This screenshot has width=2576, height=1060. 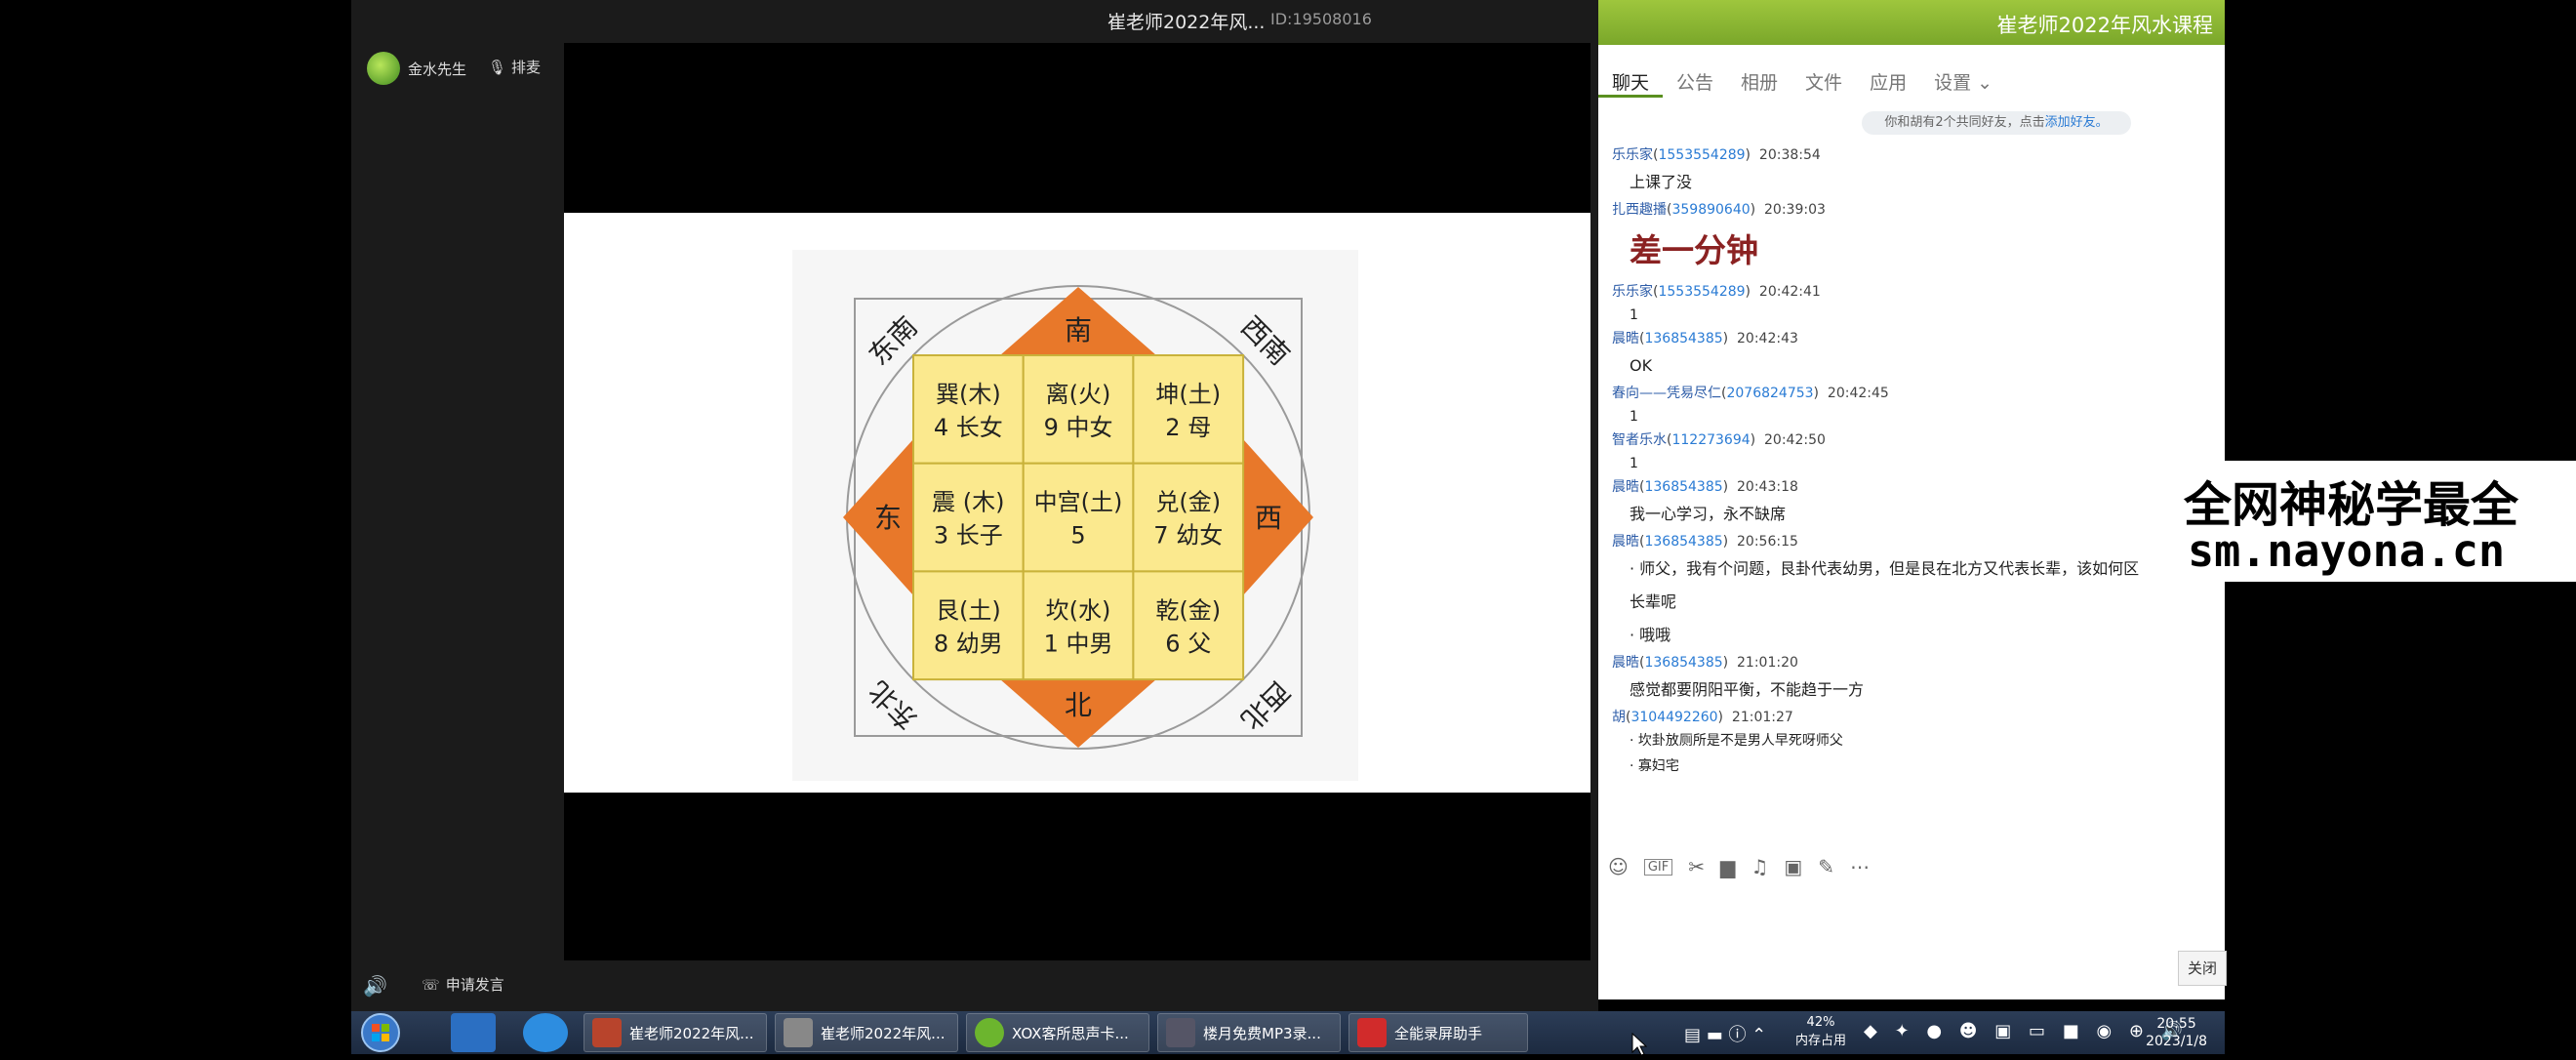 What do you see at coordinates (1963, 79) in the screenshot?
I see `tab-settings: 设置 ⌄` at bounding box center [1963, 79].